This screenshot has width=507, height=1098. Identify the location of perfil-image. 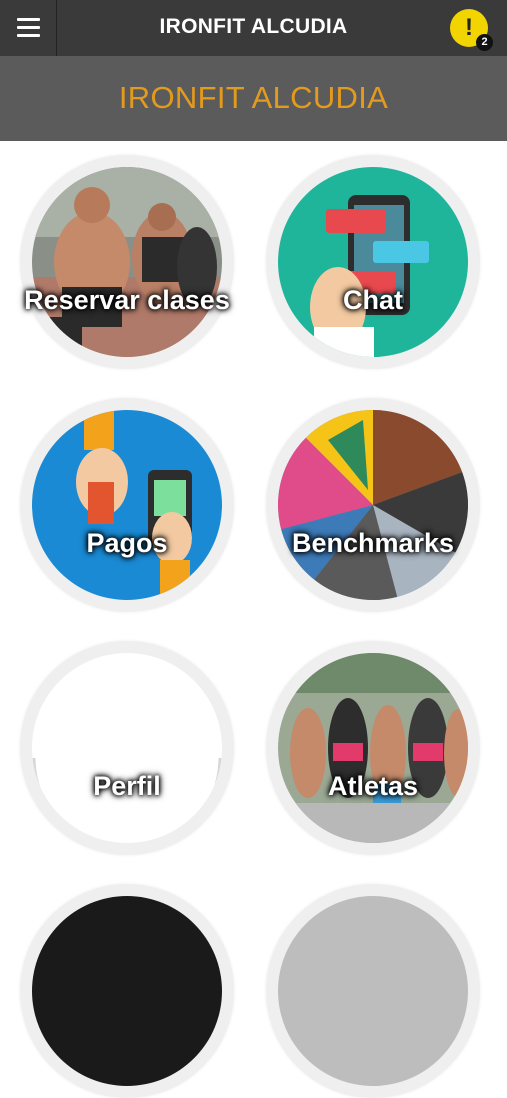
(127, 748).